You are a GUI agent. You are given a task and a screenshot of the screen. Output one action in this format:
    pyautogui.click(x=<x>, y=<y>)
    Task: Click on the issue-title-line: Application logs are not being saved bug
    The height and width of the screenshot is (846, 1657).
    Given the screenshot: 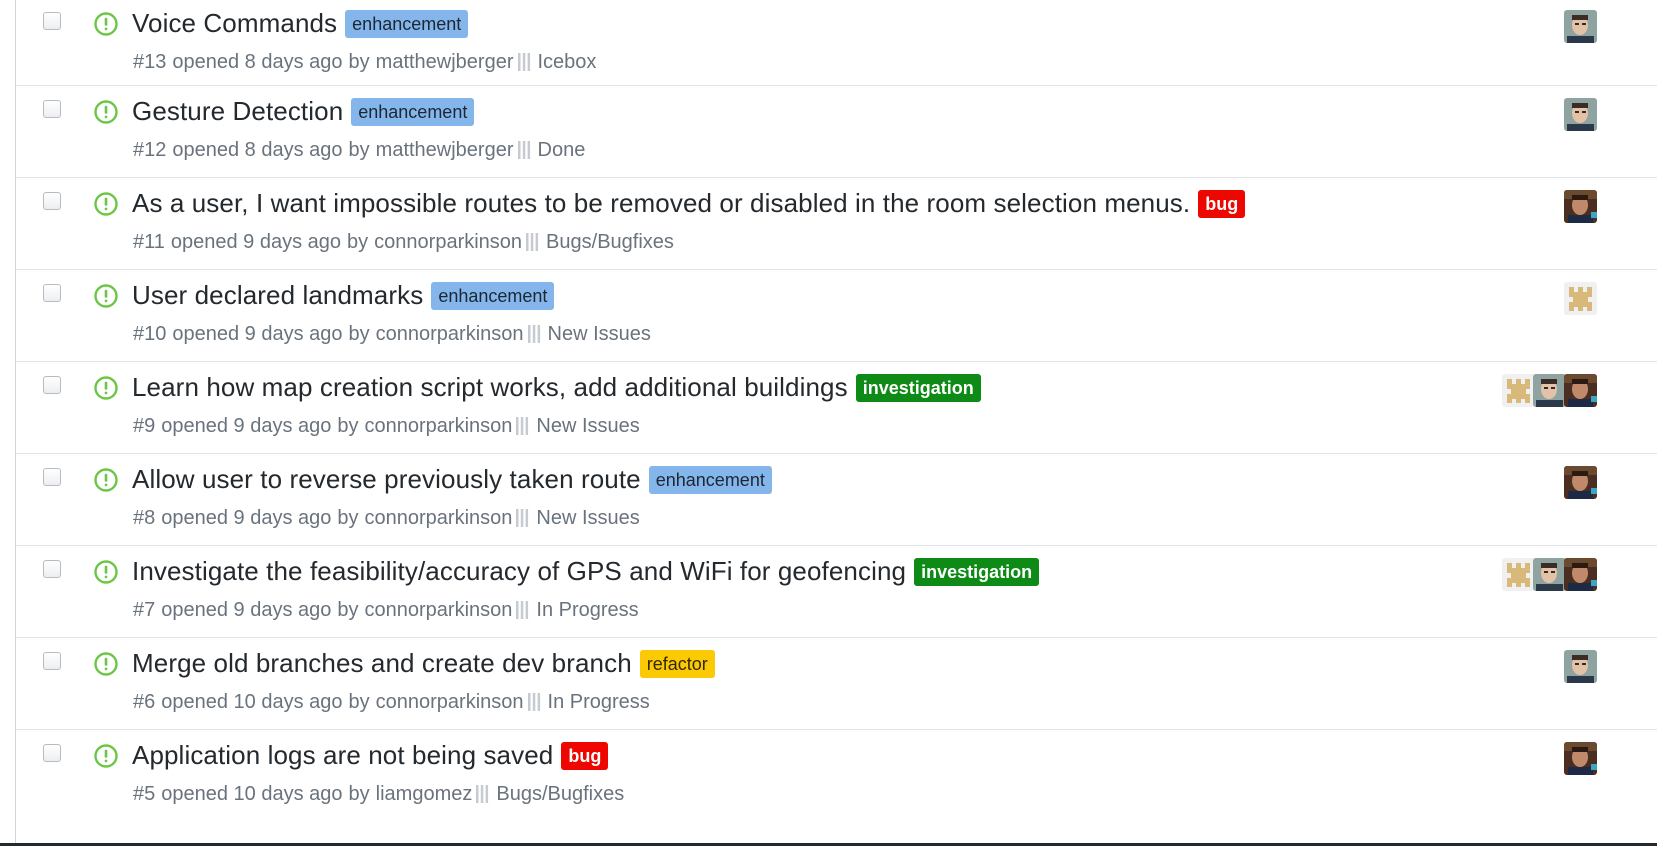 What is the action you would take?
    pyautogui.click(x=370, y=755)
    